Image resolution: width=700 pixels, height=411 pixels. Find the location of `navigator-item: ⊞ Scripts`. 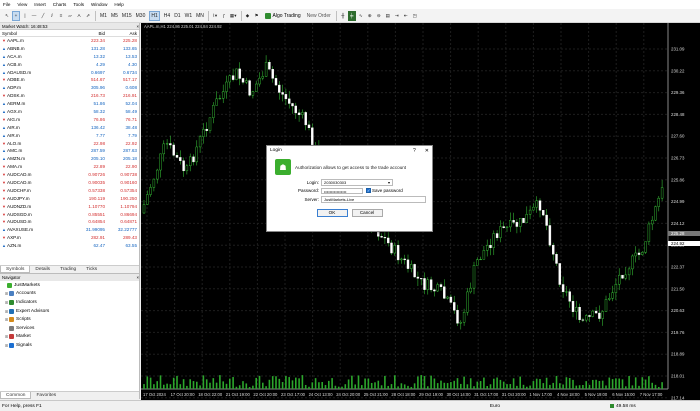

navigator-item: ⊞ Scripts is located at coordinates (69, 319).